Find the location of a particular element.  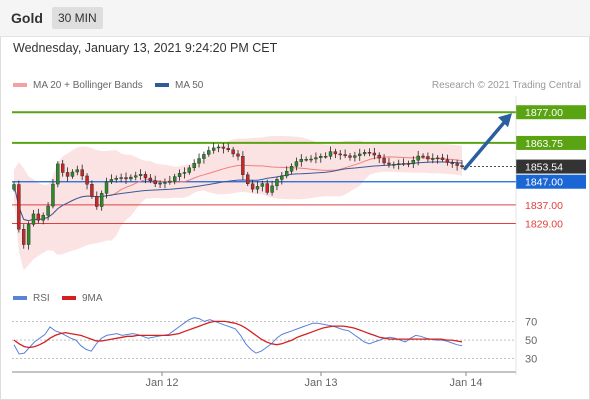

rsi-tick-label: 30 is located at coordinates (531, 360).